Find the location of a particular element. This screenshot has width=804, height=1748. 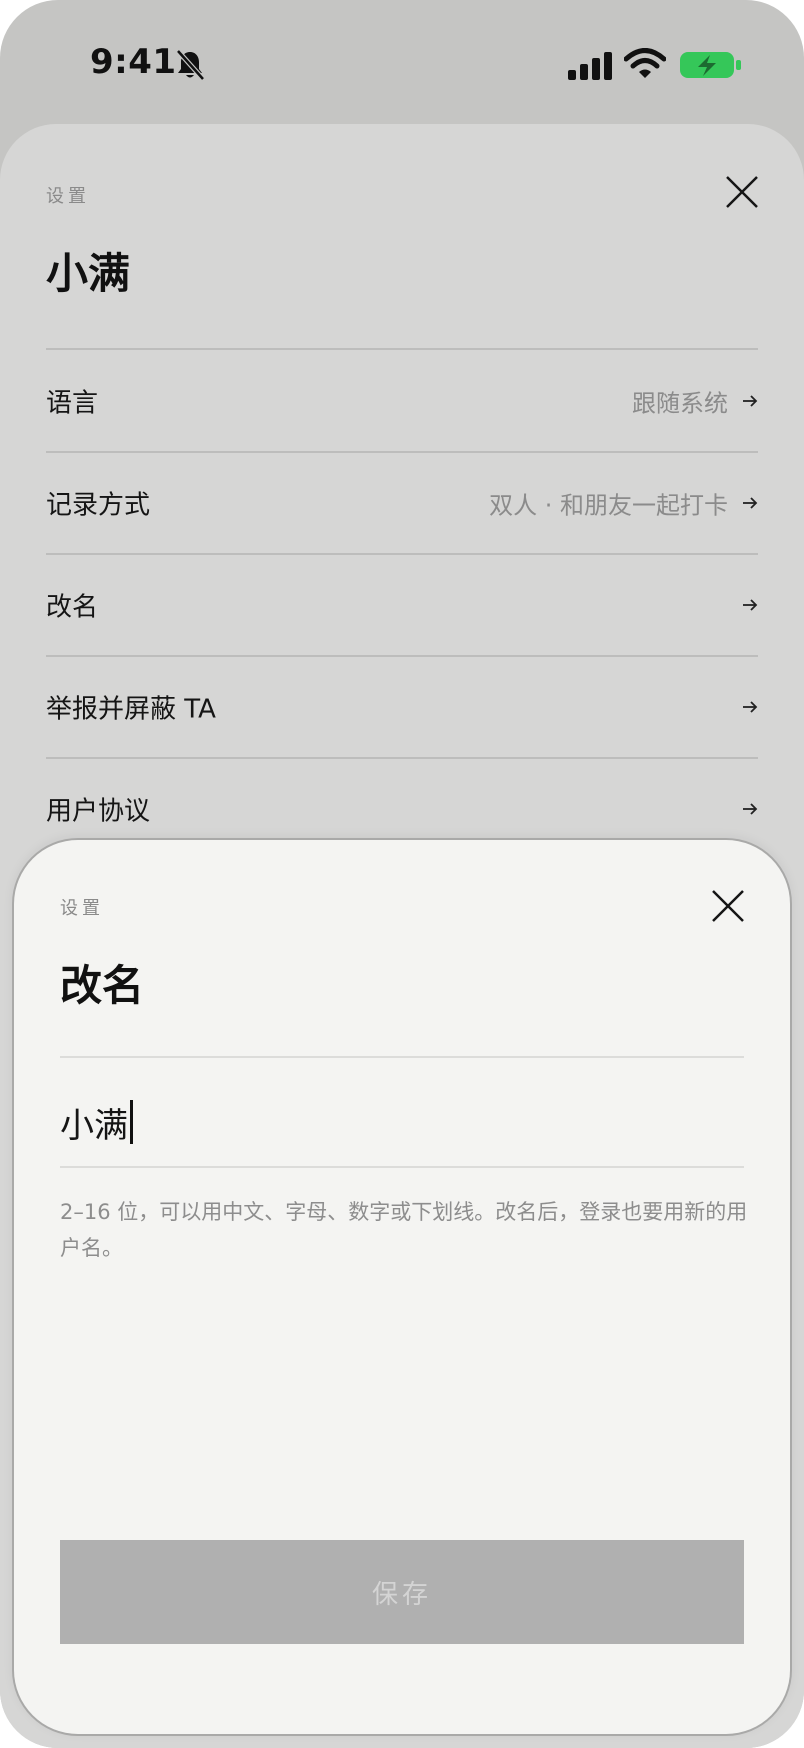

row-label: 改名 is located at coordinates (72, 607).